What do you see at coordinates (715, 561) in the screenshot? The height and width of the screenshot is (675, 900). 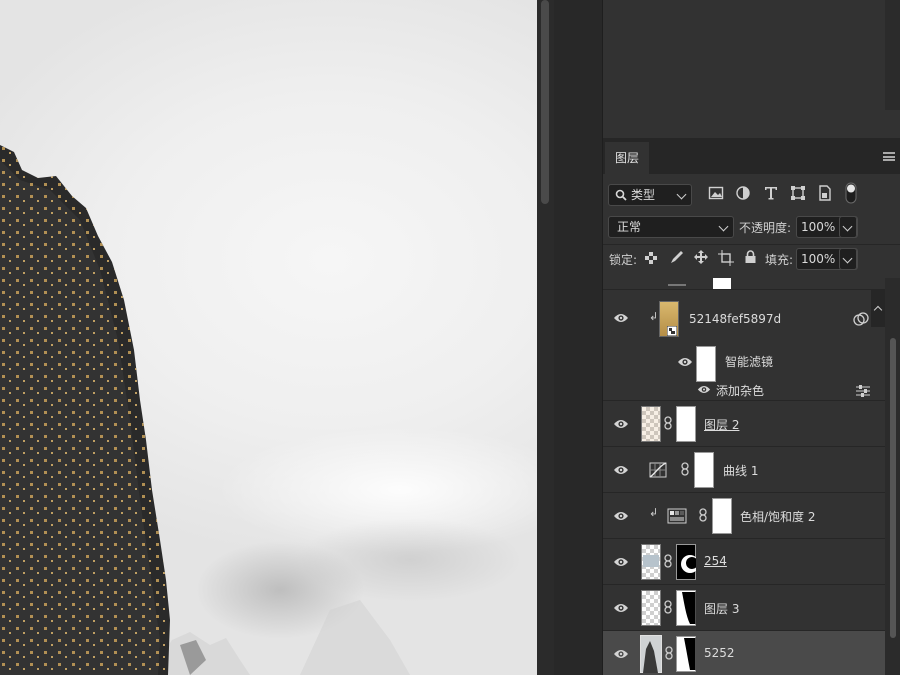 I see `layer-name: 254` at bounding box center [715, 561].